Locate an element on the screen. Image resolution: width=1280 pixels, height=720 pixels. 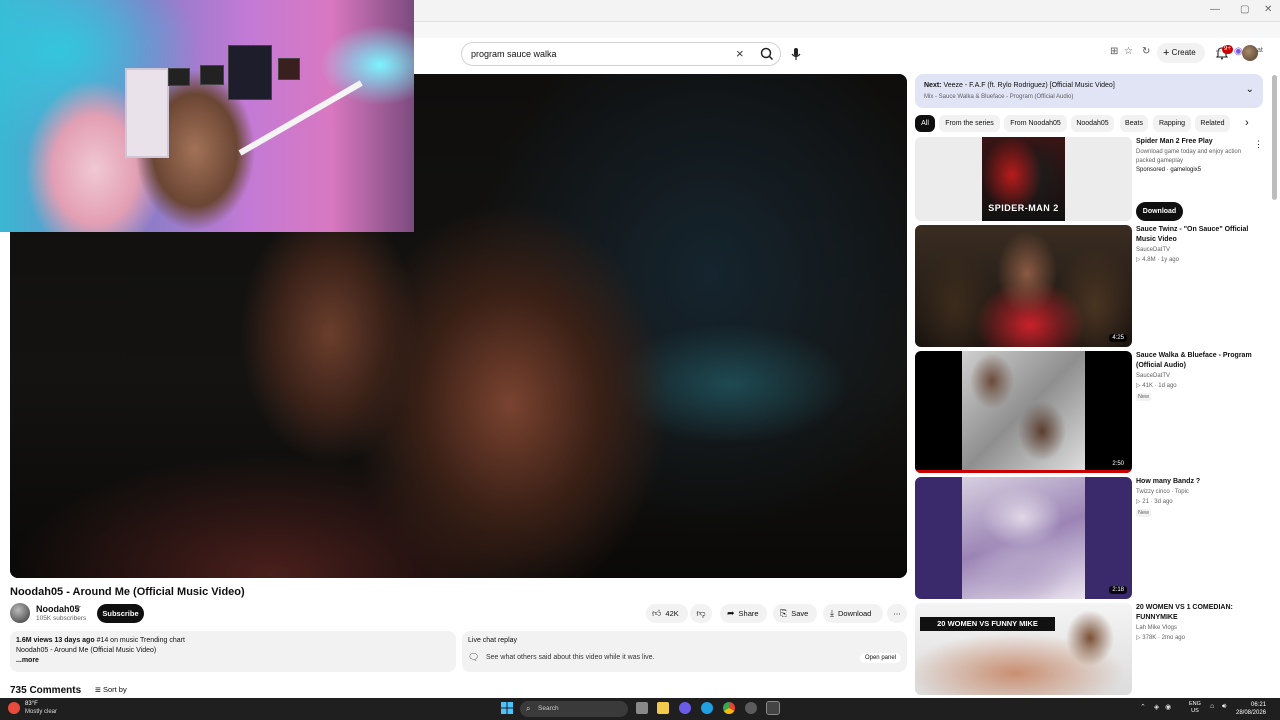
view-count: 1.6M views is located at coordinates (34, 640).